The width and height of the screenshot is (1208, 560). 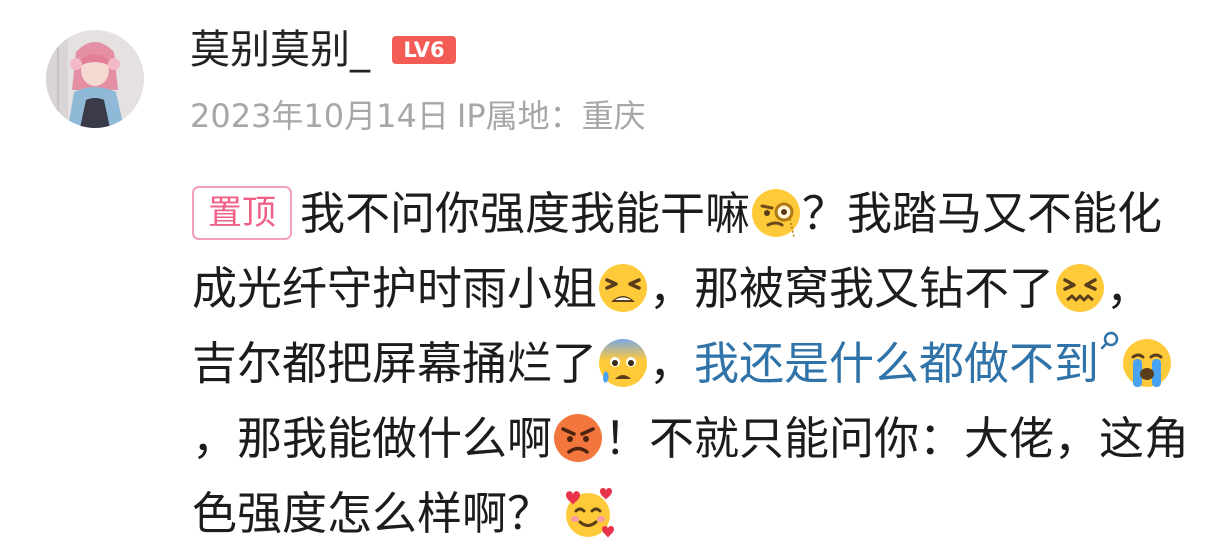 I want to click on tired-face-icon, so click(x=623, y=288).